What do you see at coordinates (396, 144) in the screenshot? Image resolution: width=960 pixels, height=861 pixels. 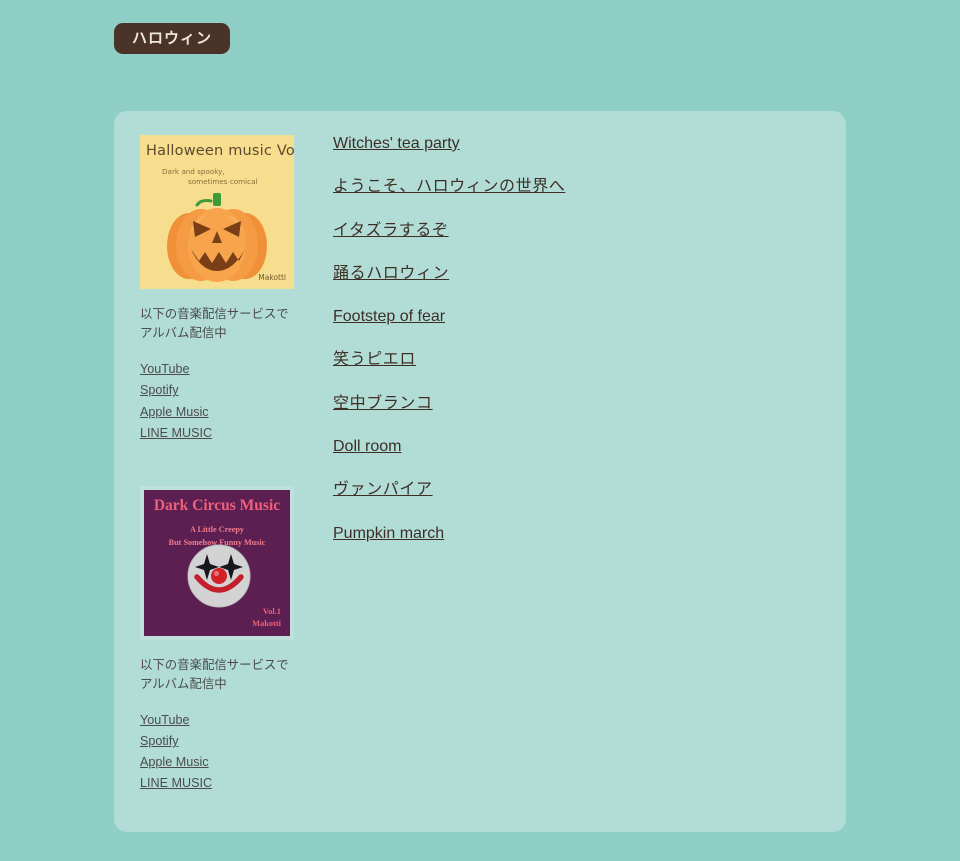 I see `track-link-witches-tea-party: Witches' tea party` at bounding box center [396, 144].